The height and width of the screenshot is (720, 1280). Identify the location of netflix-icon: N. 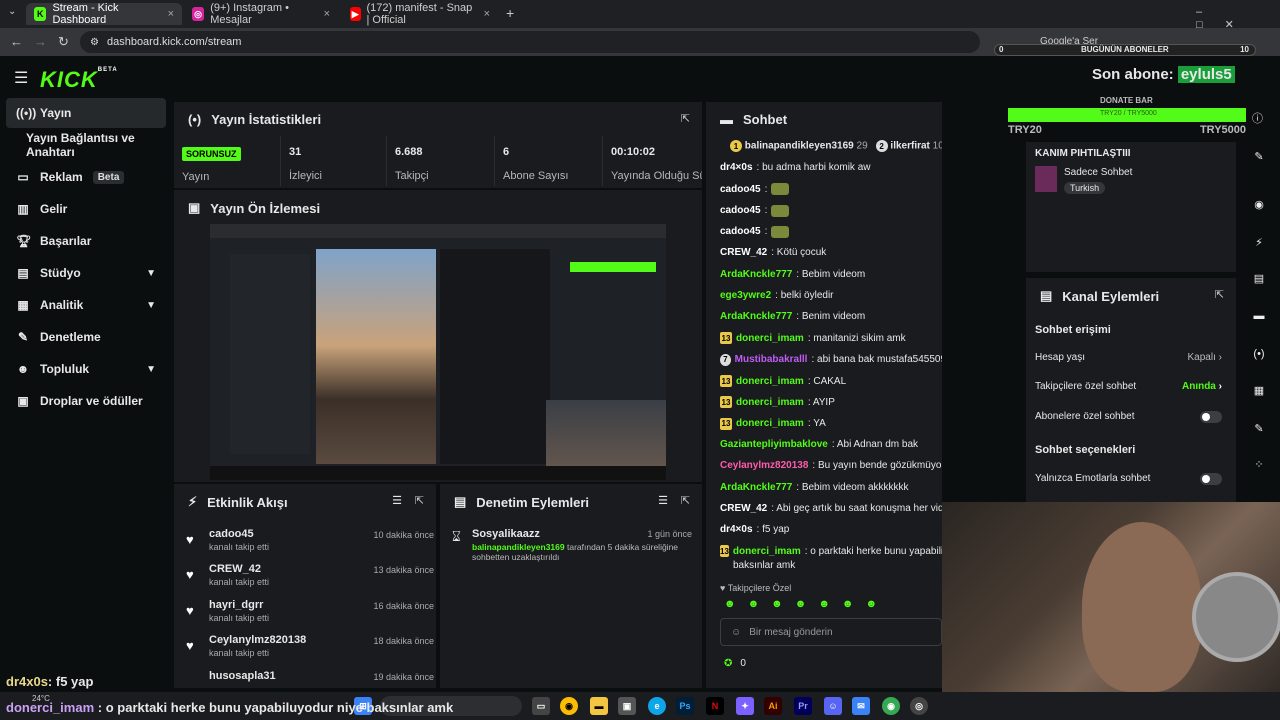
(715, 706).